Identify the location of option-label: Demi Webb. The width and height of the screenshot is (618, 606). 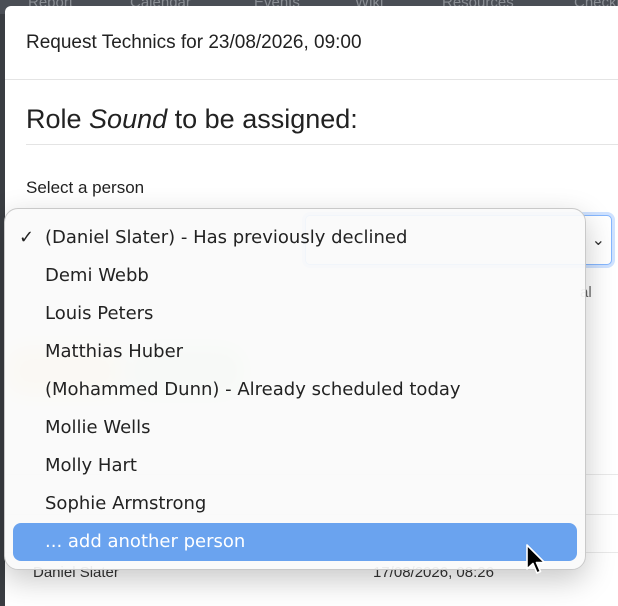
(97, 275).